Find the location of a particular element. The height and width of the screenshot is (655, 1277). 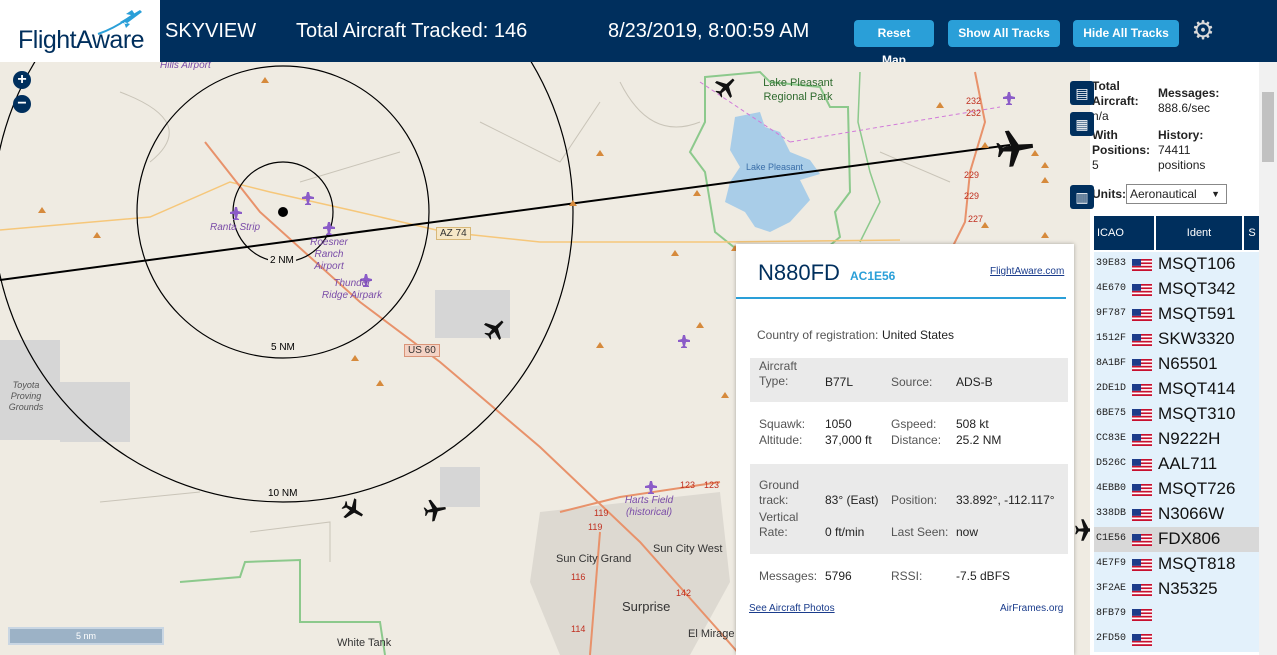

table-row: 9F787 MSQT591 is located at coordinates (1177, 315).